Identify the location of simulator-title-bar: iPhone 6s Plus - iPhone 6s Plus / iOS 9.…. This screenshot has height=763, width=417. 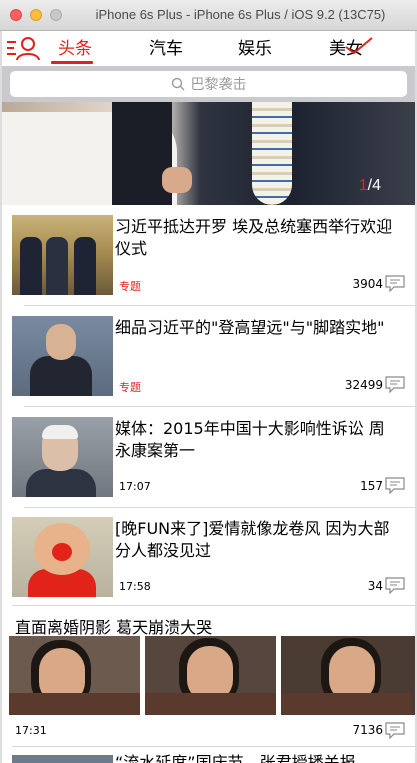
(208, 15).